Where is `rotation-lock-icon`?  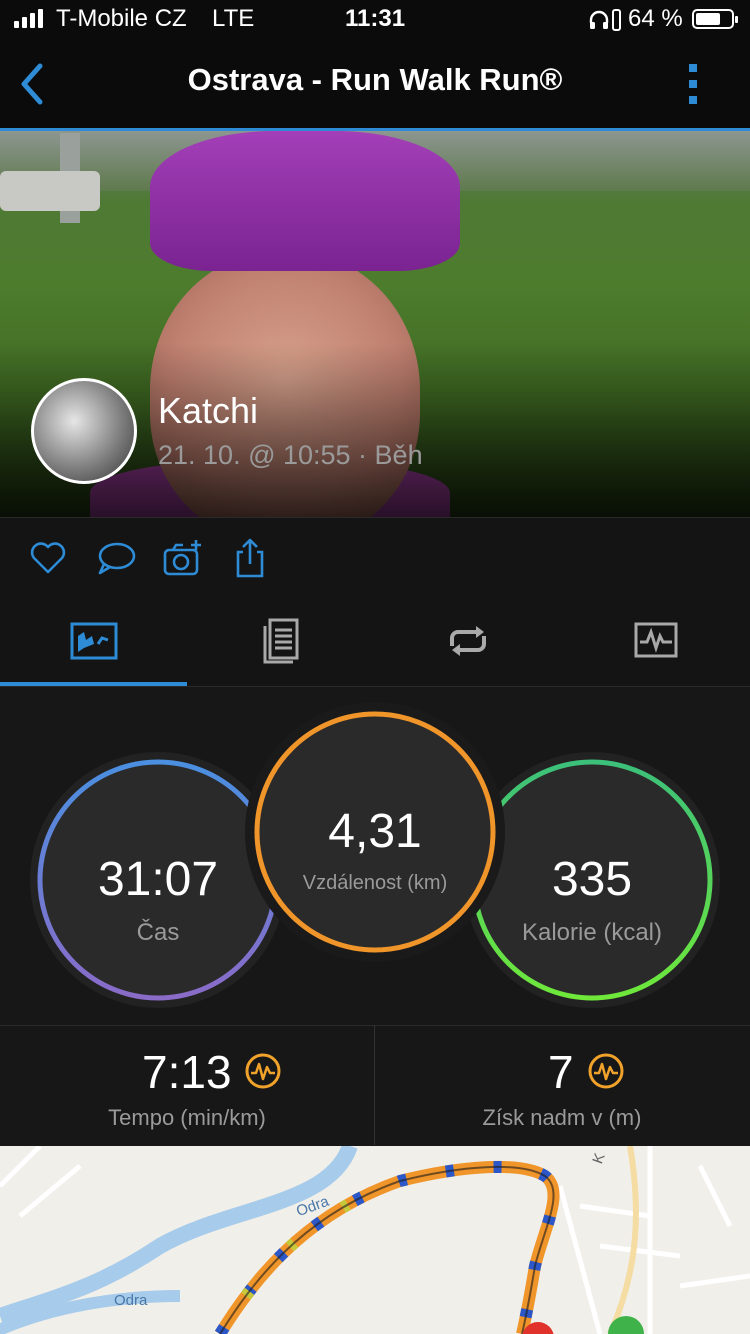 rotation-lock-icon is located at coordinates (616, 20).